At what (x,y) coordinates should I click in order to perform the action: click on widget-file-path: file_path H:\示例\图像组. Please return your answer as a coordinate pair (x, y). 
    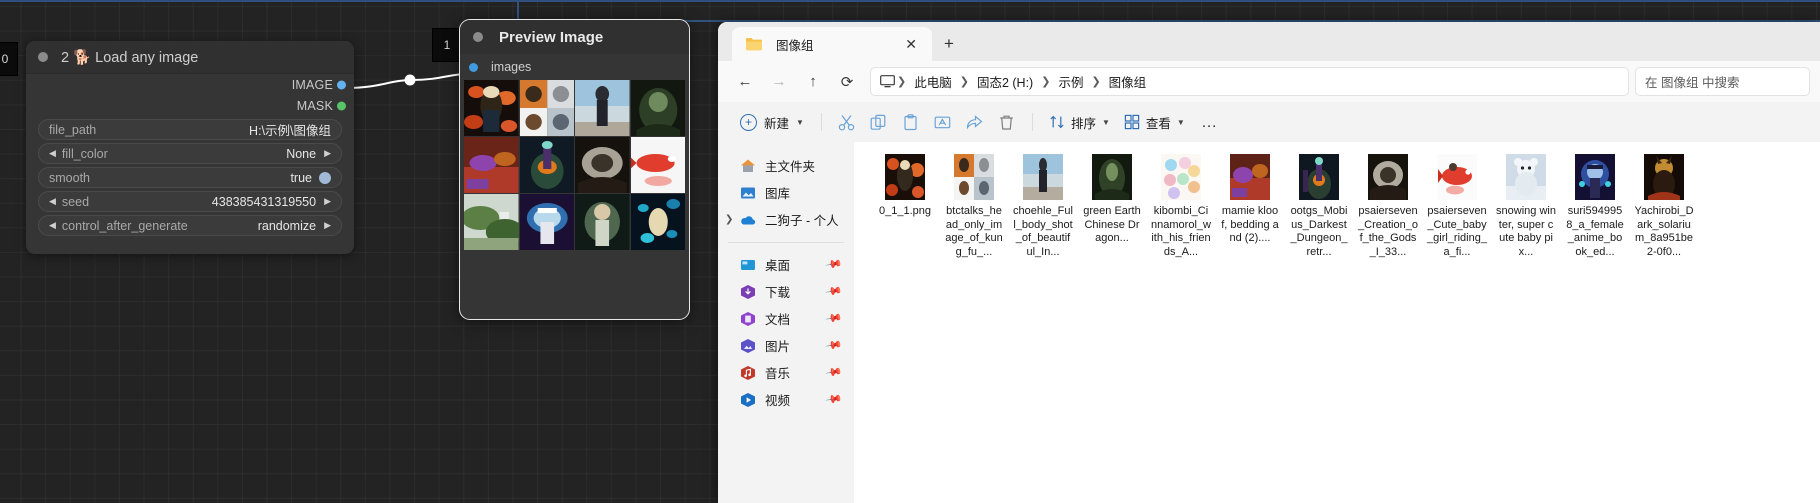
    Looking at the image, I should click on (190, 129).